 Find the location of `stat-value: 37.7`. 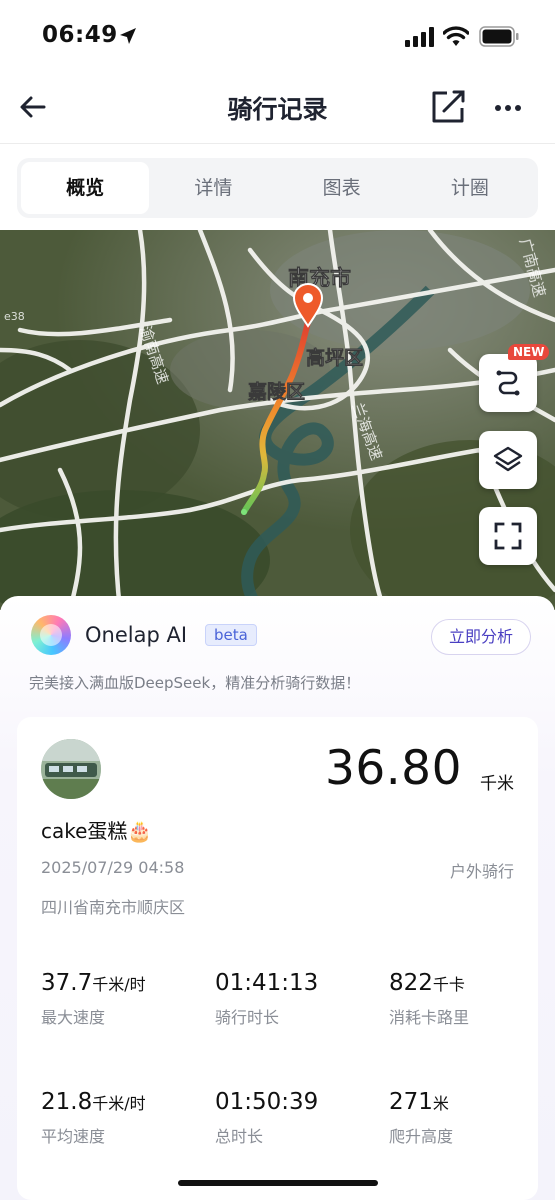

stat-value: 37.7 is located at coordinates (67, 983).